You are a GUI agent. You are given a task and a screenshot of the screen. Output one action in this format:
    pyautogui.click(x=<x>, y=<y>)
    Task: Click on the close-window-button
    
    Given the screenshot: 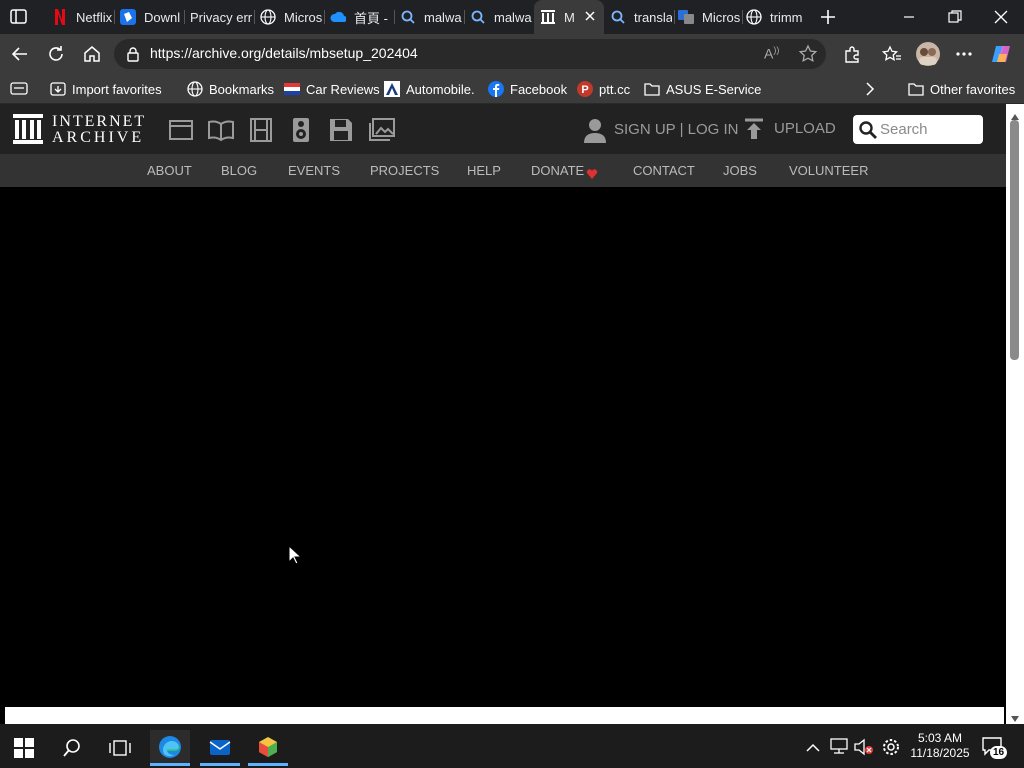 What is the action you would take?
    pyautogui.click(x=1001, y=17)
    